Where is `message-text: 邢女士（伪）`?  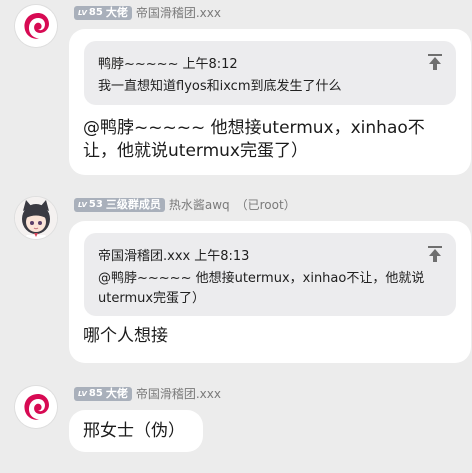
message-text: 邢女士（伪） is located at coordinates (134, 431).